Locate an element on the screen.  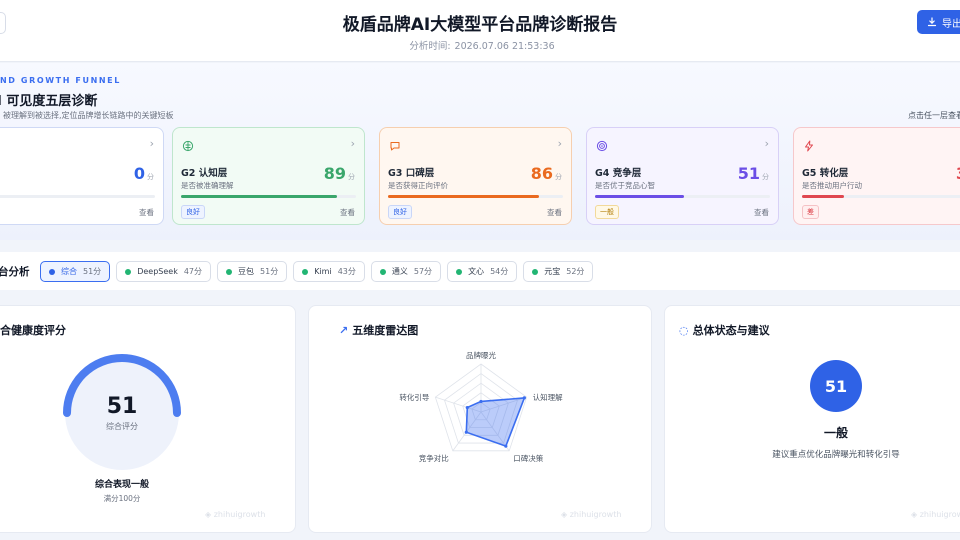
platform-chip: 通义 57分 is located at coordinates (406, 271).